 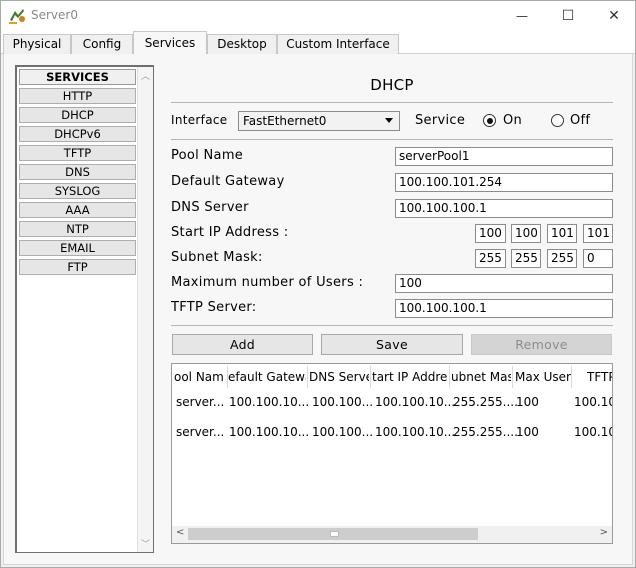 I want to click on service-item-email: EMAIL, so click(x=77, y=248).